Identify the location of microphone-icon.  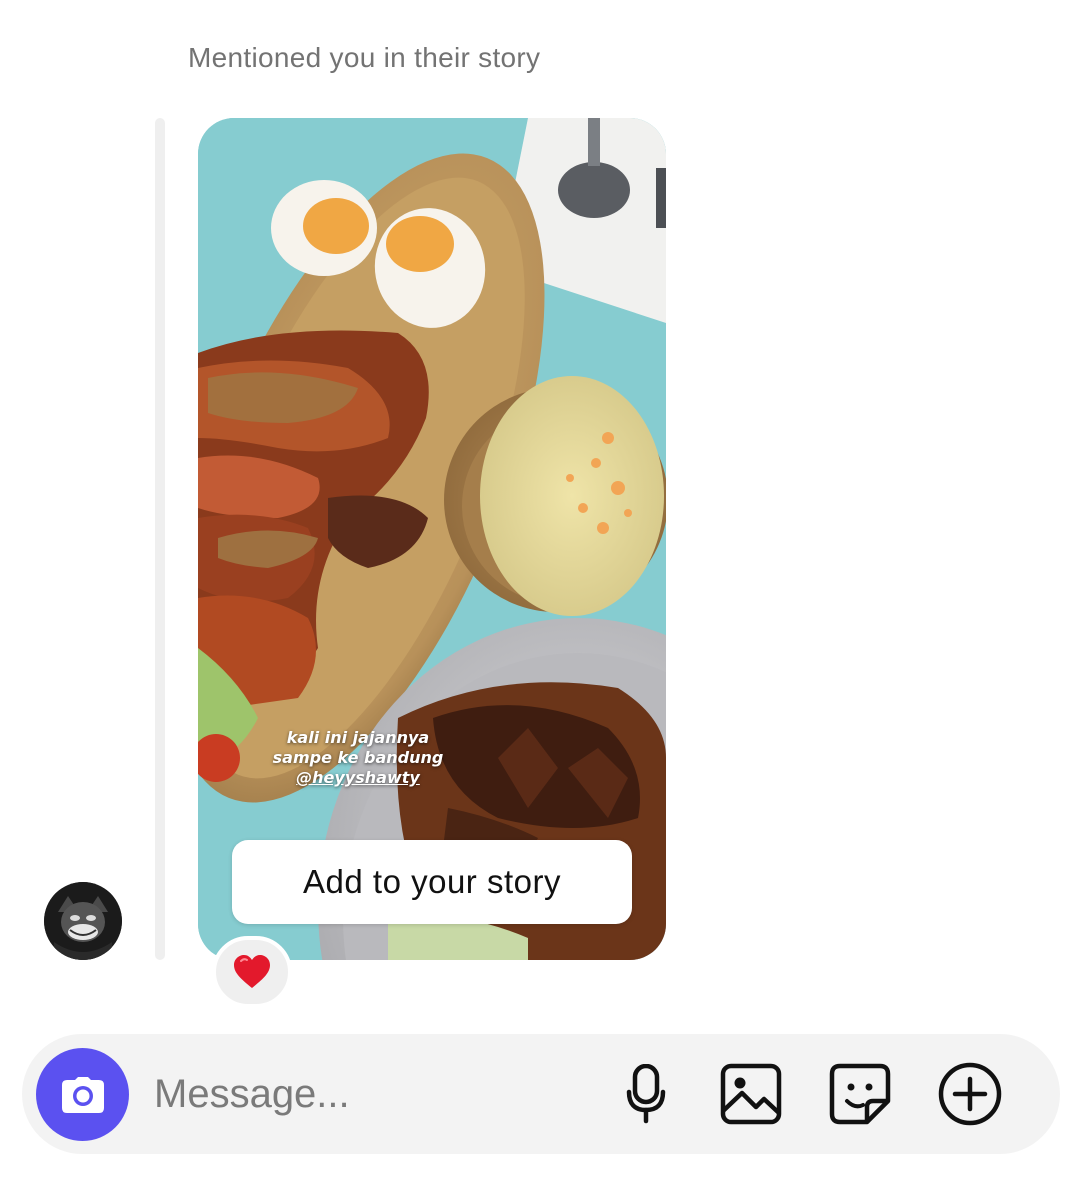
(646, 1094).